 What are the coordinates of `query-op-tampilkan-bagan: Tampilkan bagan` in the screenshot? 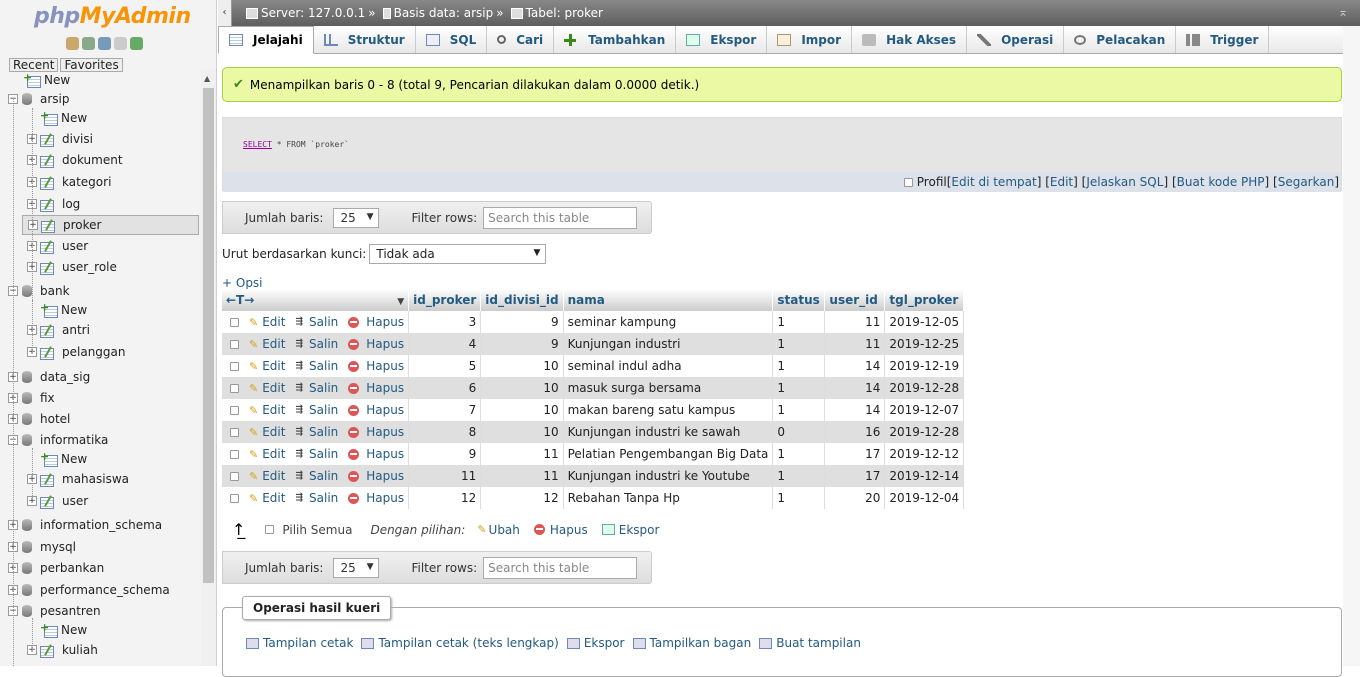 It's located at (691, 643).